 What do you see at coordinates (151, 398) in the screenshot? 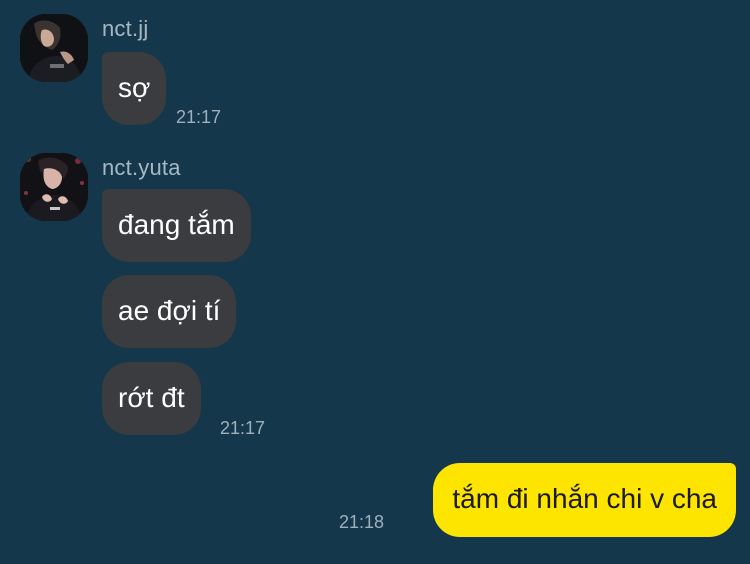
I see `message-bubble: rớt đt` at bounding box center [151, 398].